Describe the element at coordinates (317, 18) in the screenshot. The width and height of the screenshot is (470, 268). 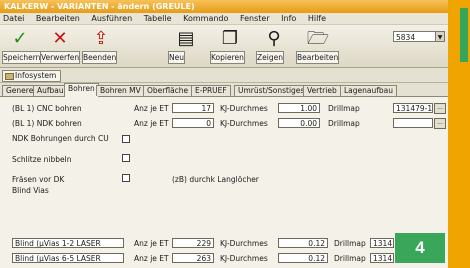
I see `menu-hilfe: Hilfe` at that location.